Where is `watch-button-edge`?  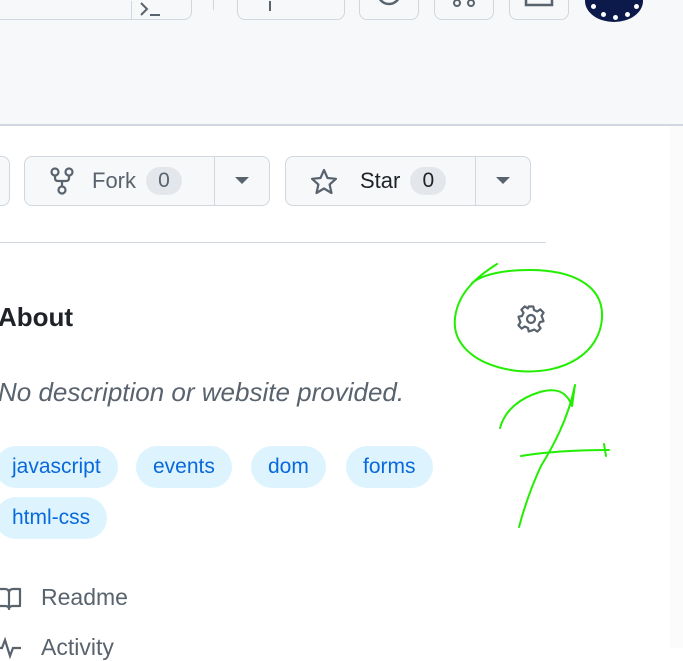 watch-button-edge is located at coordinates (5, 181).